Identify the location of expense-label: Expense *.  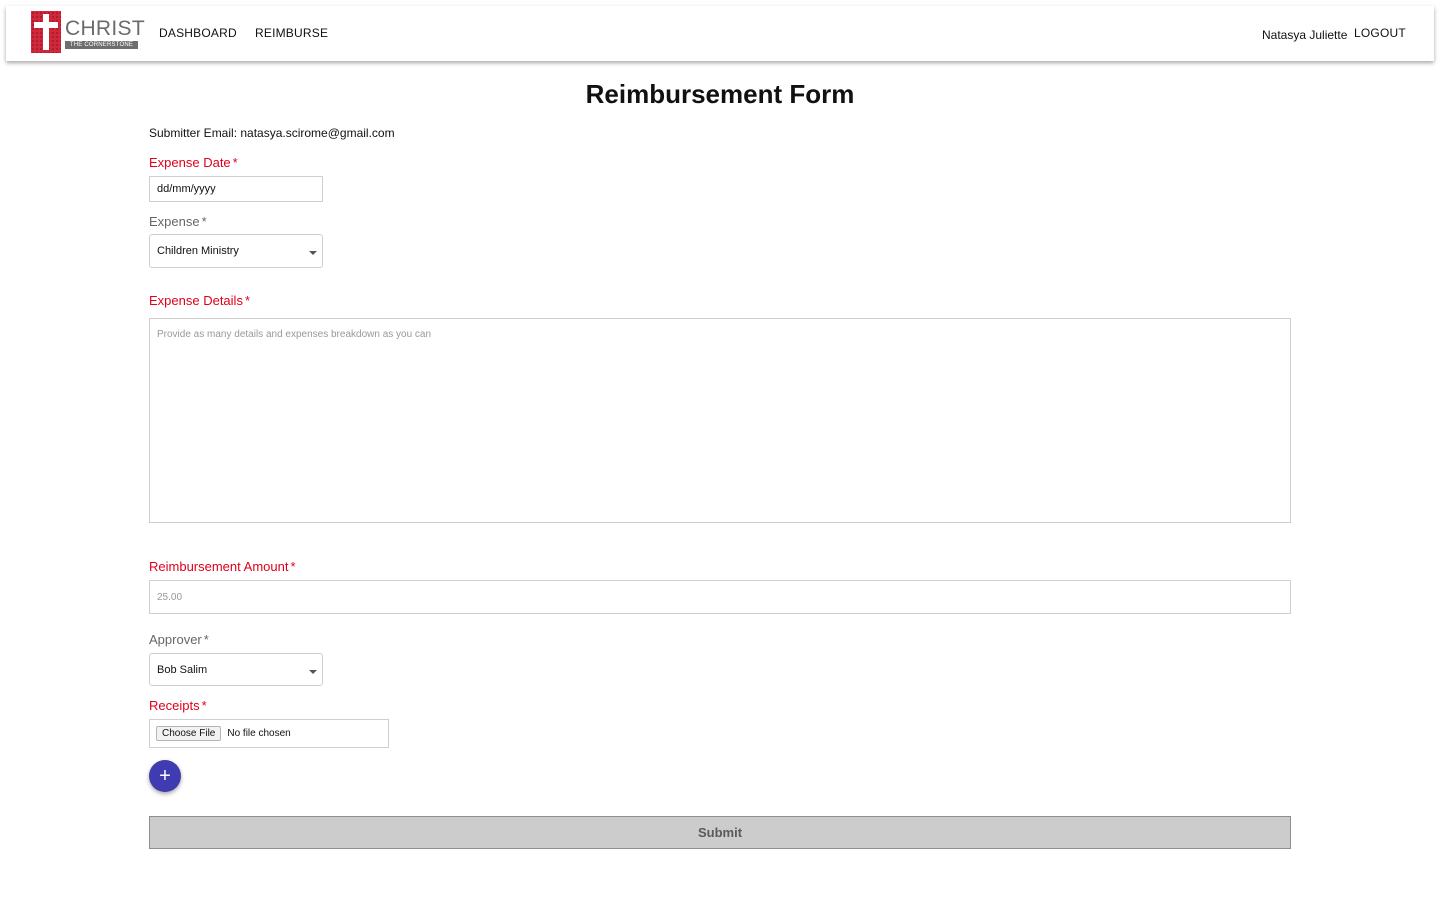
(178, 221).